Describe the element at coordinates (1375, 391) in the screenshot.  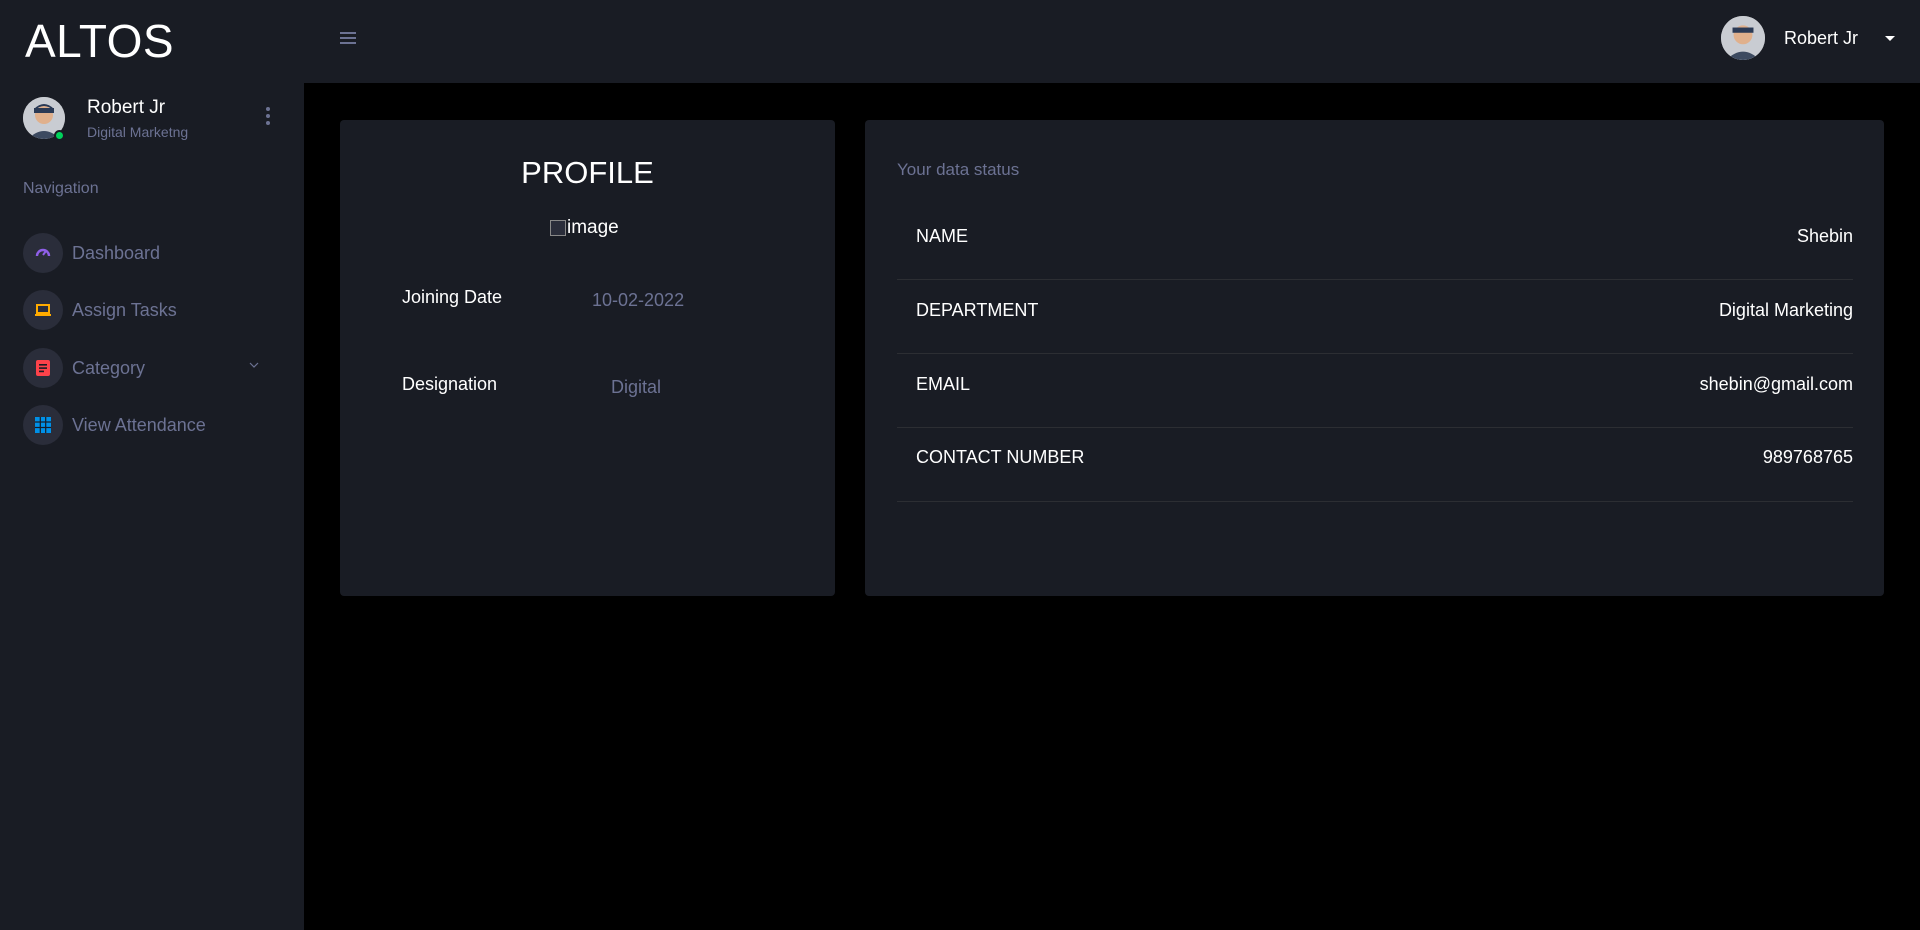
I see `table-row: EMAIL shebin@gmail.com` at that location.